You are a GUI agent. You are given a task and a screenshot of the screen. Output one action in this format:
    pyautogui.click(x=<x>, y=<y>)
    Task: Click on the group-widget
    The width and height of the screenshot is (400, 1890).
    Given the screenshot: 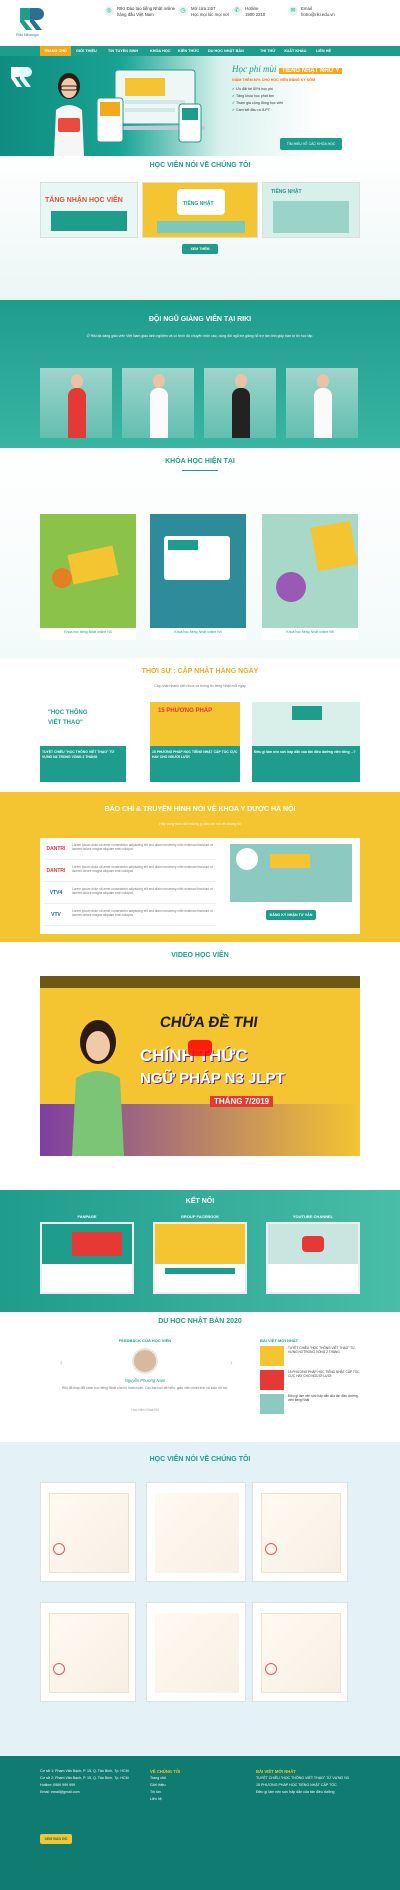 What is the action you would take?
    pyautogui.click(x=200, y=1258)
    